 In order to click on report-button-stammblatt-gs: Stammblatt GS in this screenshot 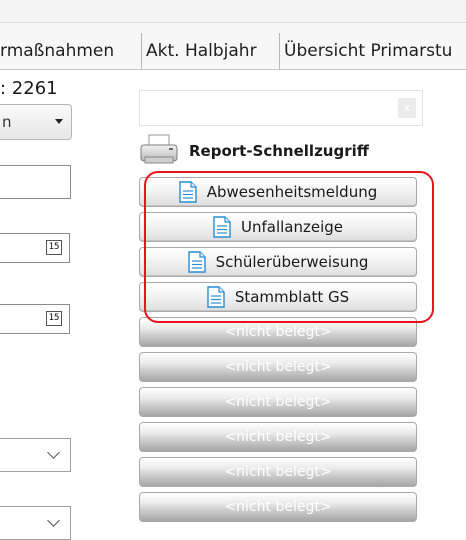, I will do `click(278, 297)`.